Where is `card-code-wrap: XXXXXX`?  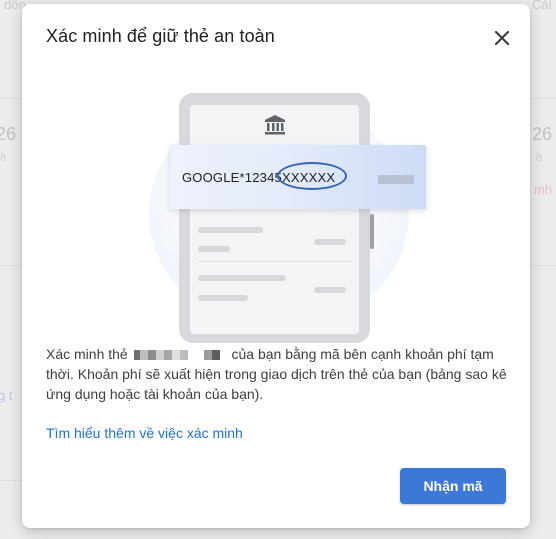
card-code-wrap: XXXXXX is located at coordinates (311, 176).